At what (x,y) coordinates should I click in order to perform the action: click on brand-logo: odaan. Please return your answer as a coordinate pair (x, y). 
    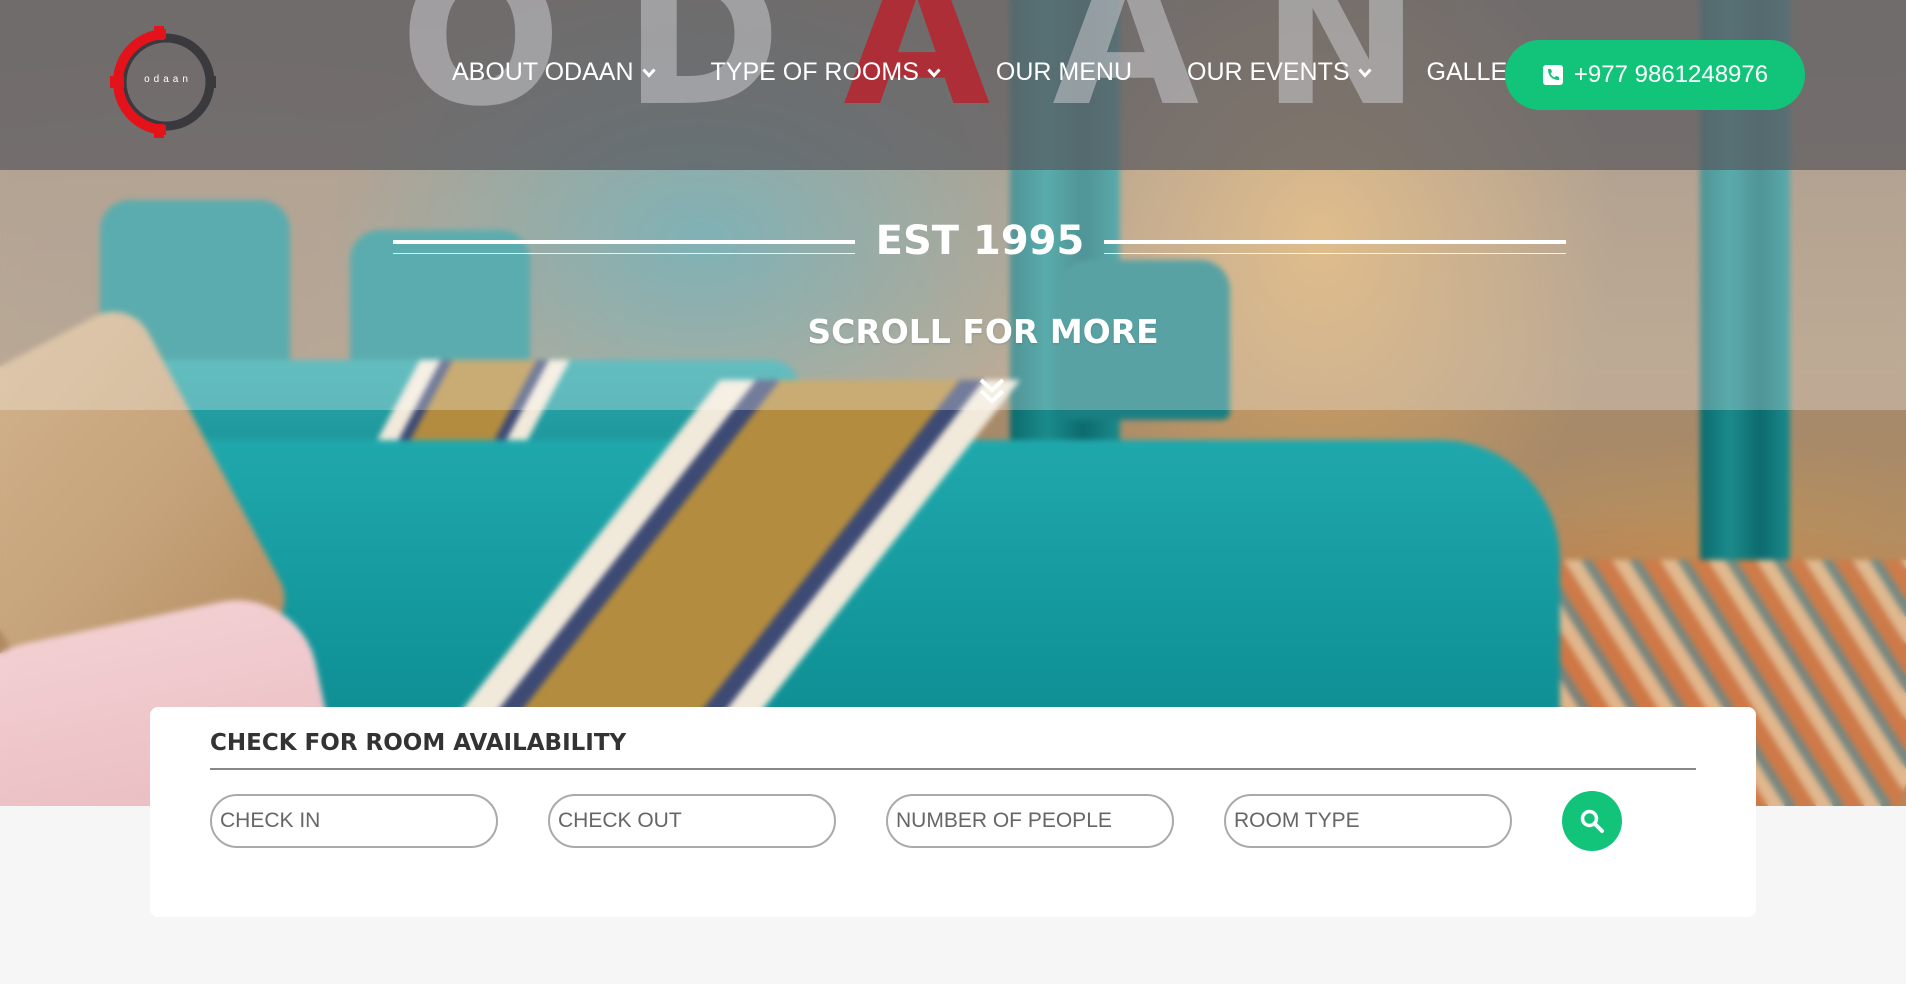
    Looking at the image, I should click on (163, 82).